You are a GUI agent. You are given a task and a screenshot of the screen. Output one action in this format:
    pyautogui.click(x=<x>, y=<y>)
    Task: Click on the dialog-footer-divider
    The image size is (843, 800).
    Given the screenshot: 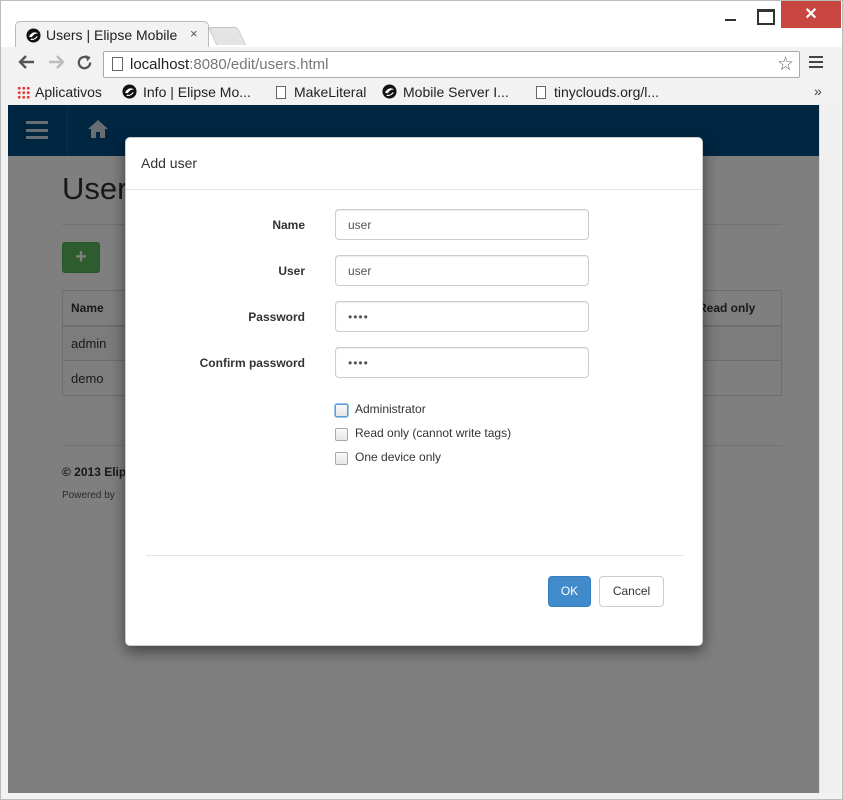 What is the action you would take?
    pyautogui.click(x=415, y=555)
    